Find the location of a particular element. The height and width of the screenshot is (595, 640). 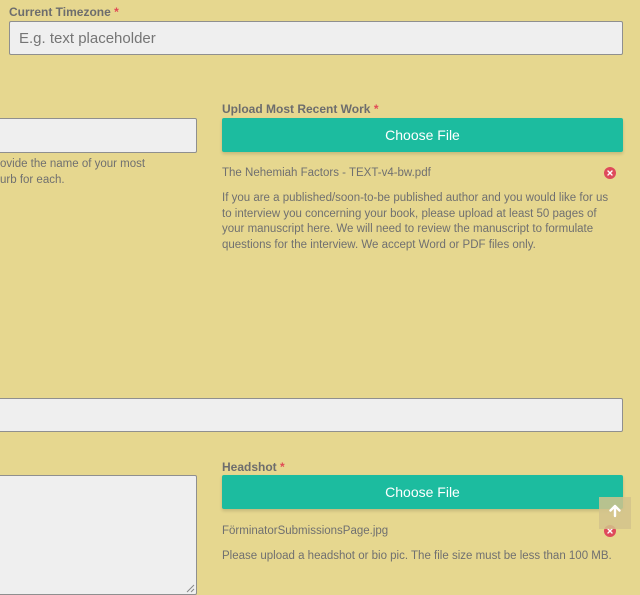

timezone-input is located at coordinates (316, 38).